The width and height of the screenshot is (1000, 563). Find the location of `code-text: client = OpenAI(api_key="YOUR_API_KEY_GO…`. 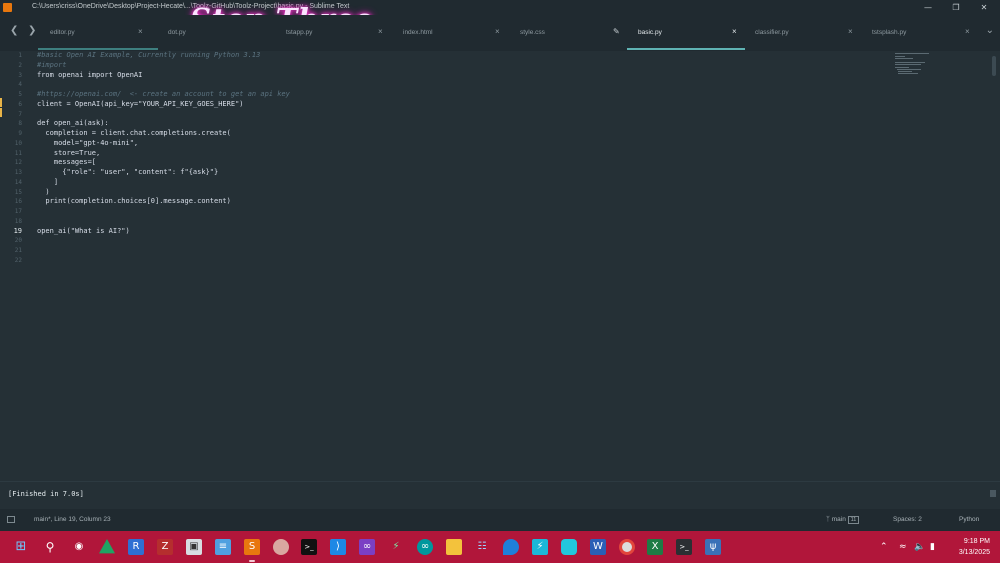

code-text: client = OpenAI(api_key="YOUR_API_KEY_GO… is located at coordinates (140, 103).